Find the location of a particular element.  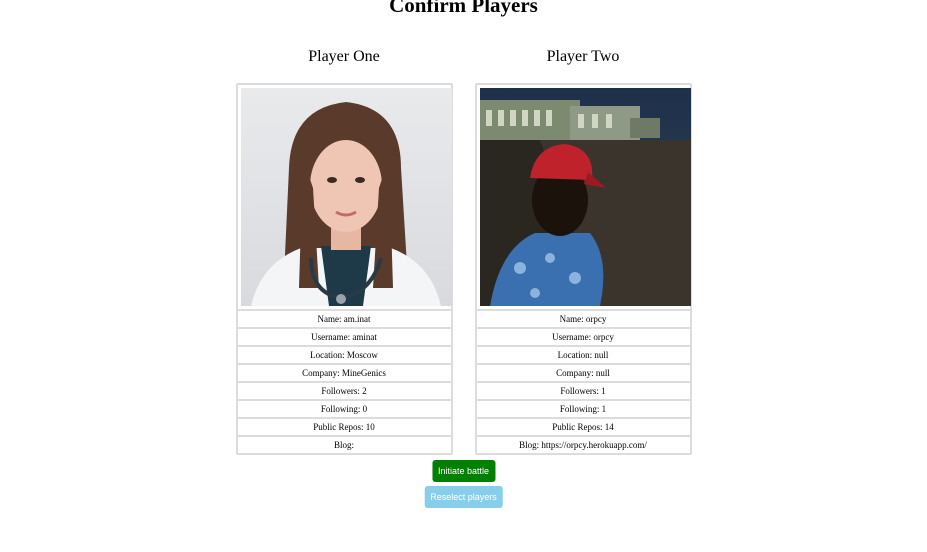

player-two-avatar-frame is located at coordinates (583, 198).